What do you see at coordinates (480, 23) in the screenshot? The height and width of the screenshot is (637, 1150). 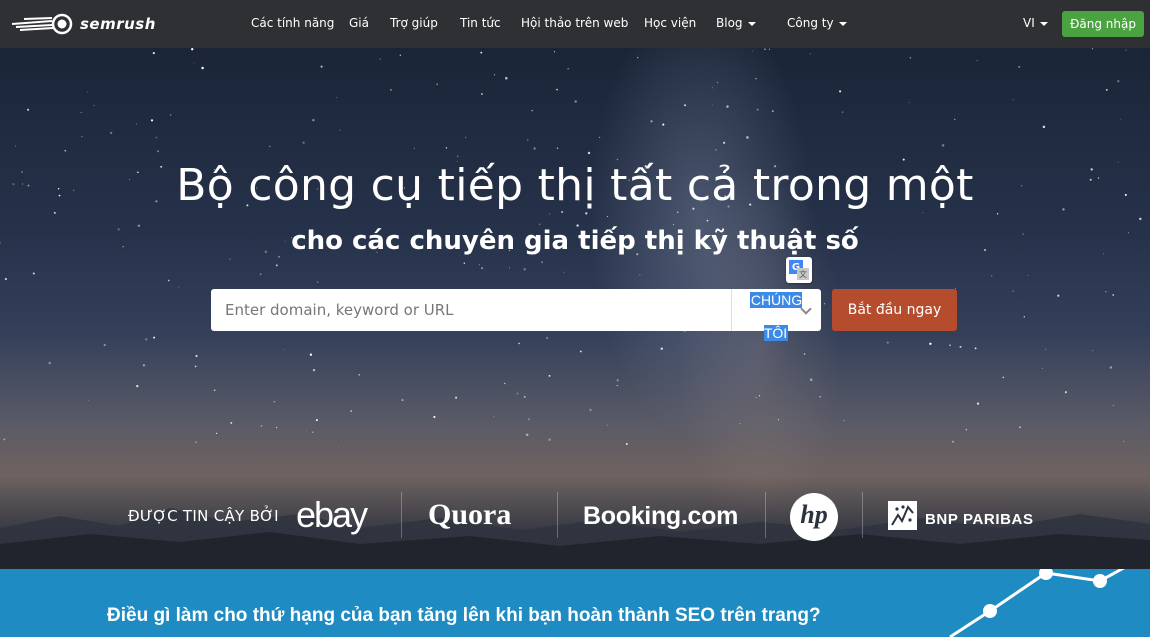 I see `nav-item-news: Tin tức` at bounding box center [480, 23].